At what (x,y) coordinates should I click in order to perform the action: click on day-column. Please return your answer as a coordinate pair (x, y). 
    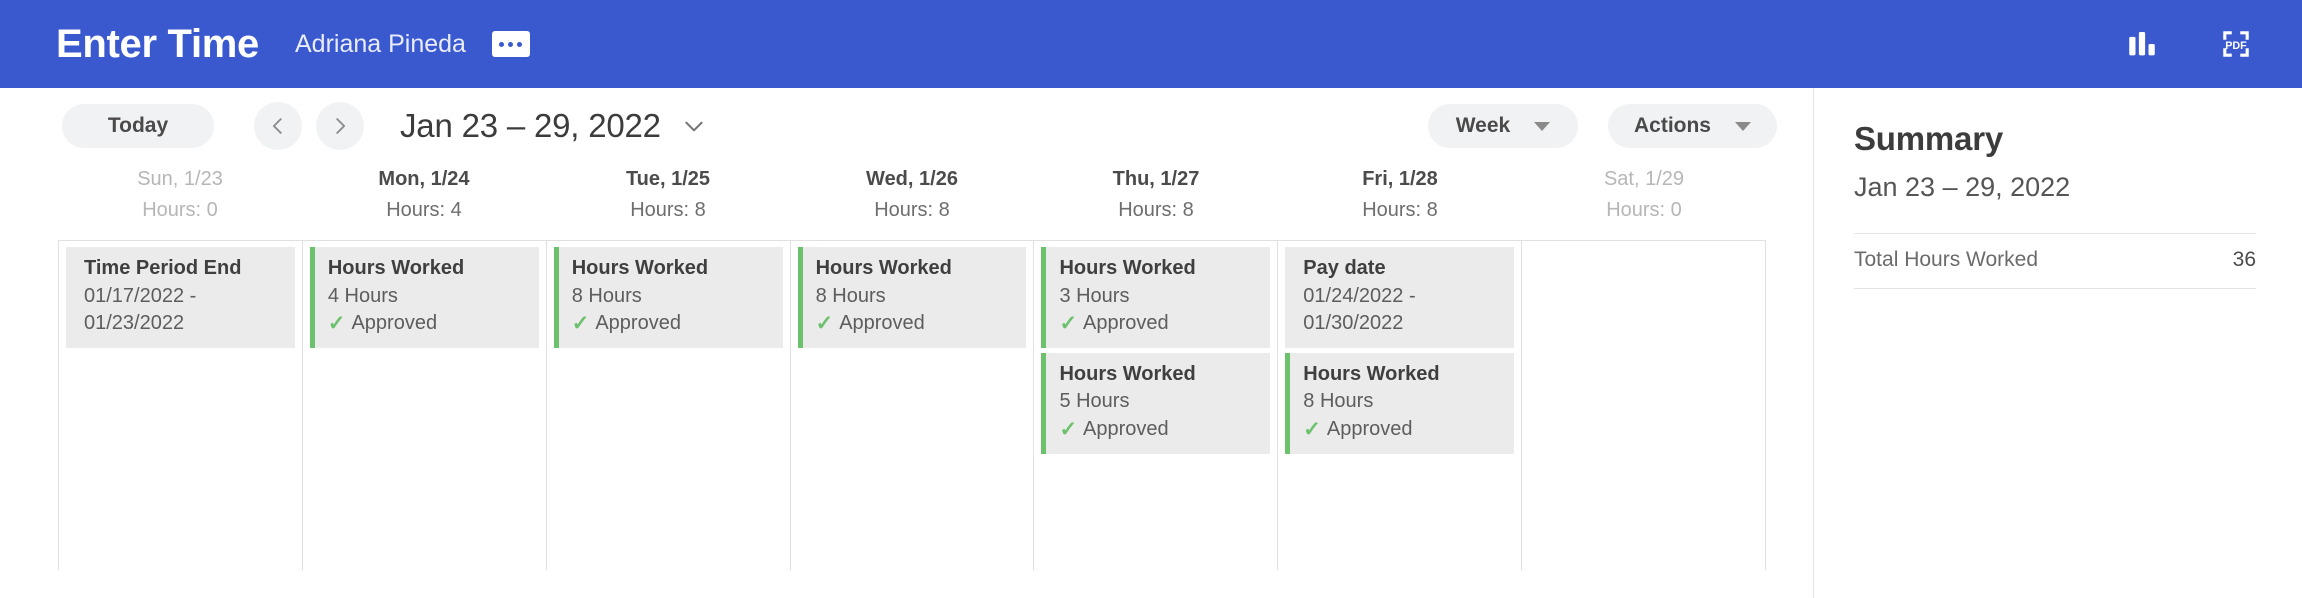
    Looking at the image, I should click on (1643, 405).